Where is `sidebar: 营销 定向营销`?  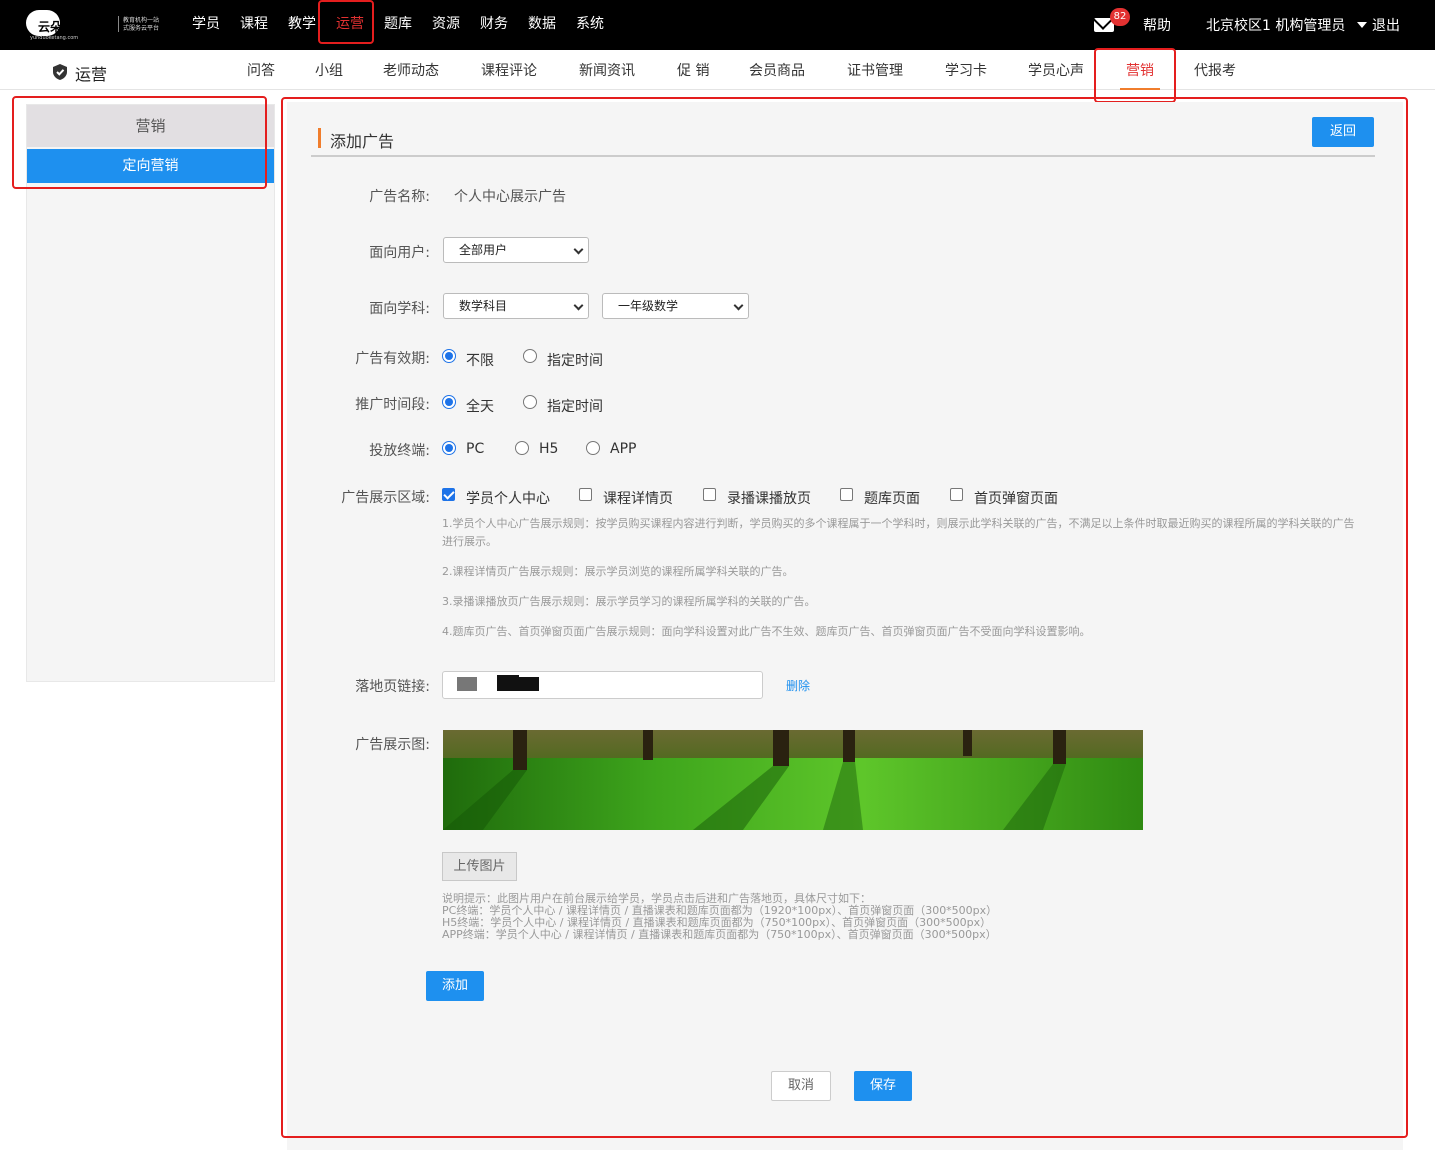 sidebar: 营销 定向营销 is located at coordinates (150, 393).